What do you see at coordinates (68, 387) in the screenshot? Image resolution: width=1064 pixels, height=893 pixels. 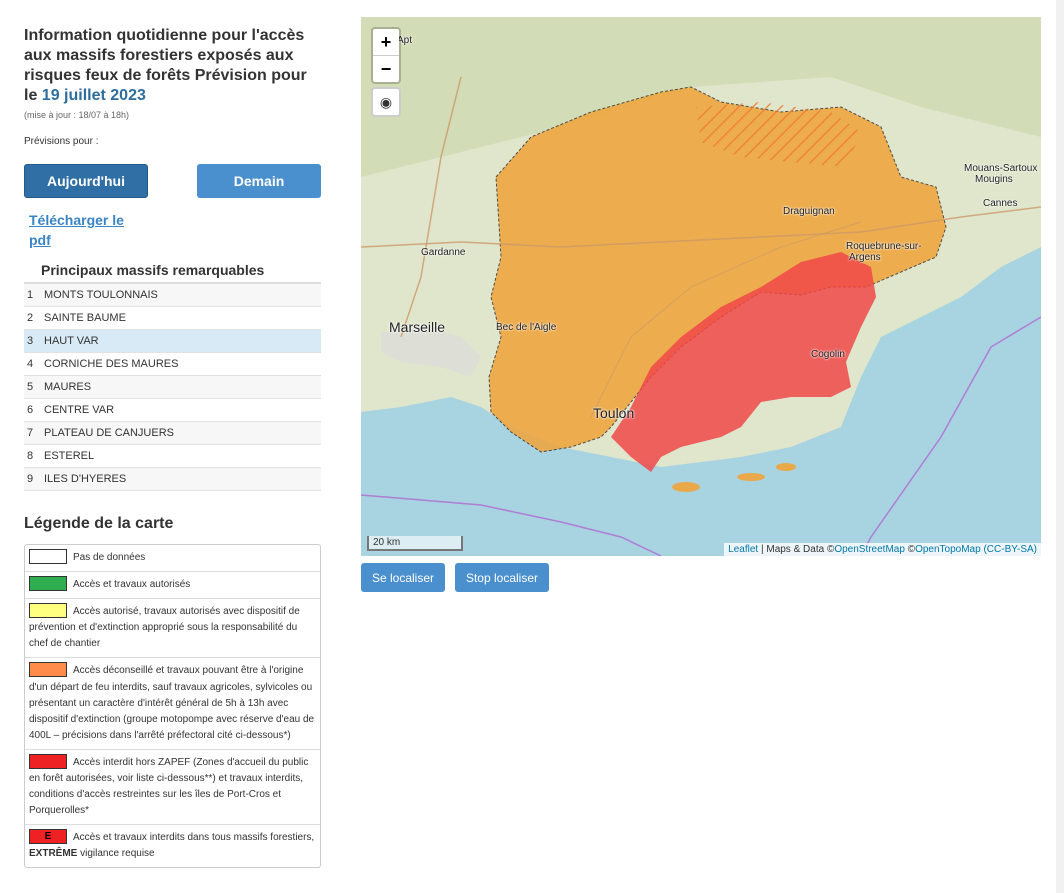 I see `massif-name: MAURES` at bounding box center [68, 387].